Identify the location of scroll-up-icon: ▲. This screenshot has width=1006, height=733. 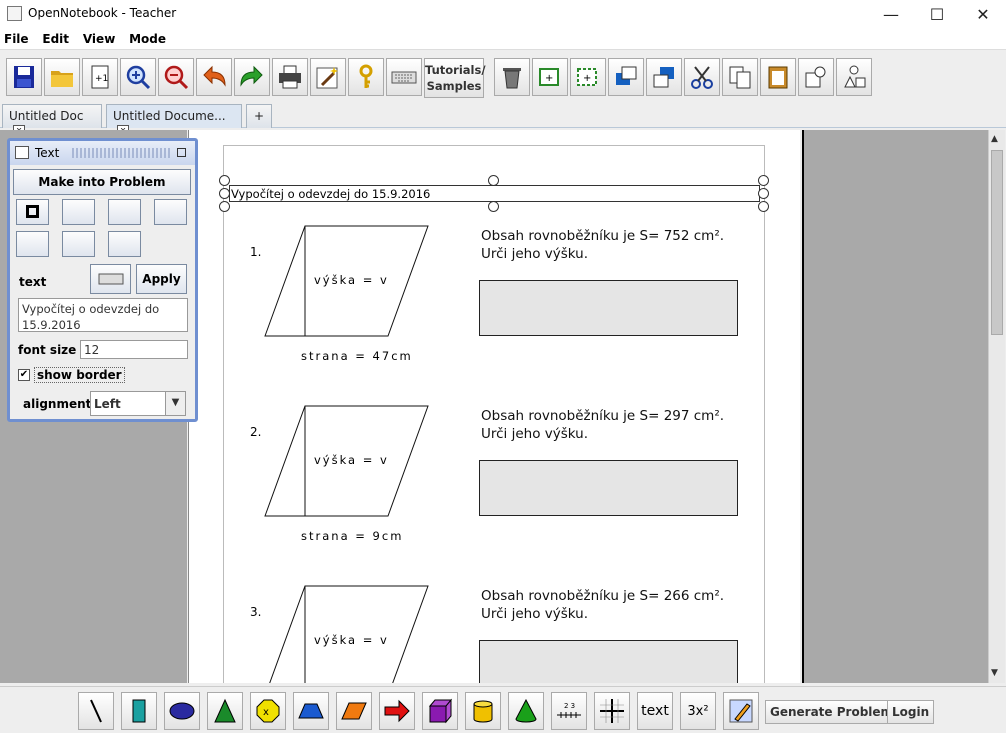
(994, 139).